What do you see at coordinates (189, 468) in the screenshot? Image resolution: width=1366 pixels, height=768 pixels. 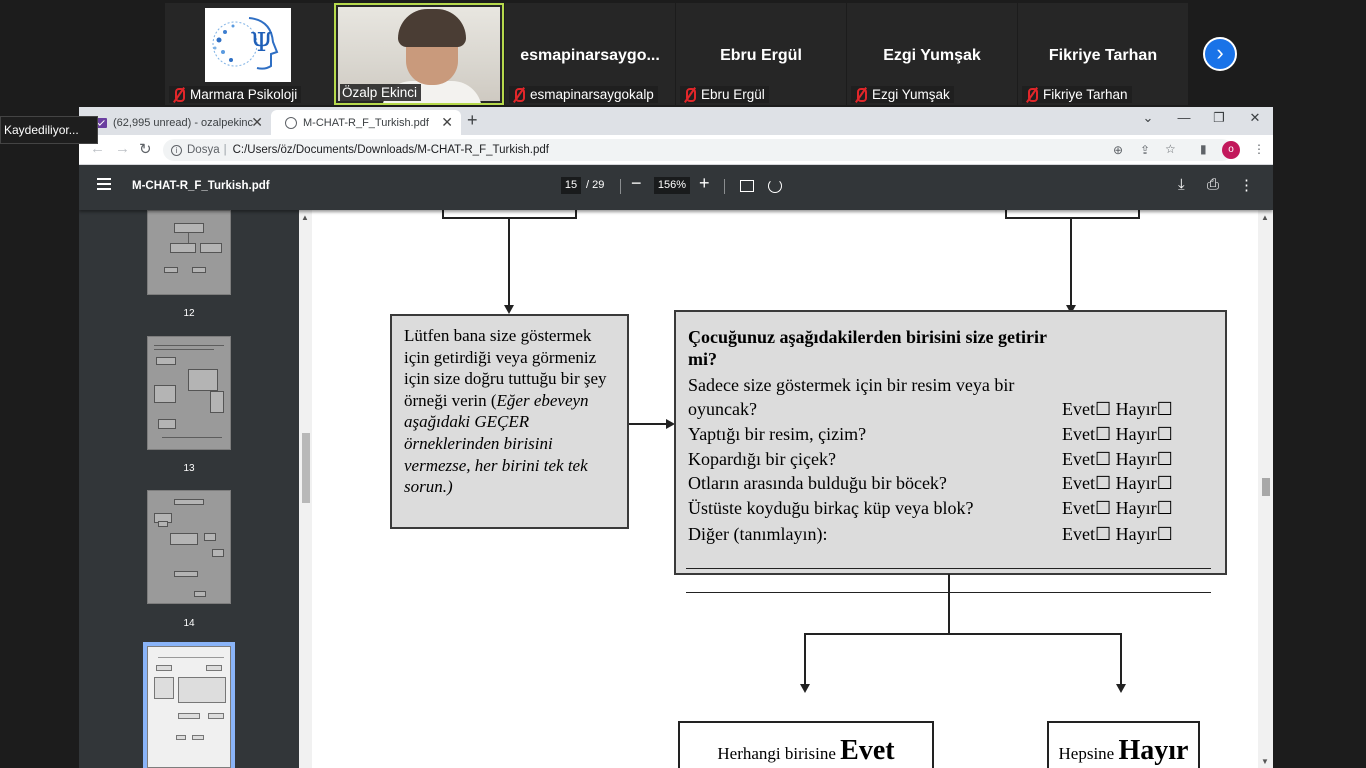 I see `thumbnail-label: 13` at bounding box center [189, 468].